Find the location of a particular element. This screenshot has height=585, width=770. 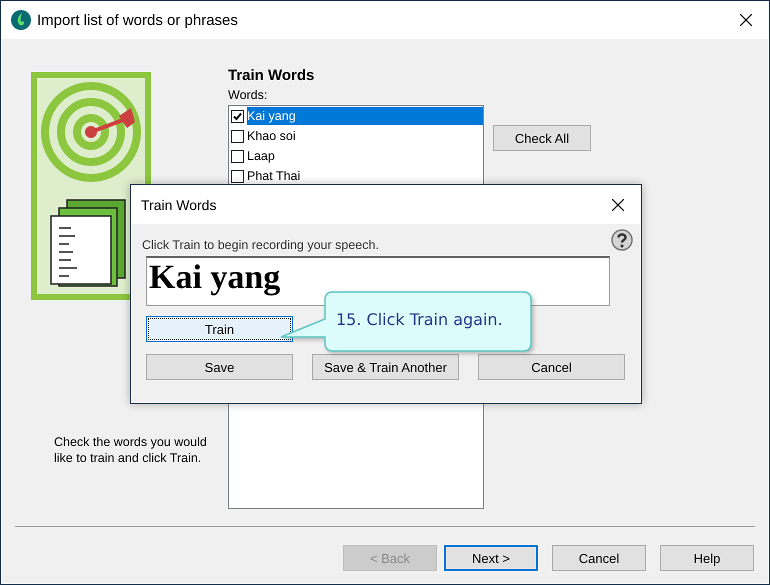

dialog-button: Save is located at coordinates (219, 367).